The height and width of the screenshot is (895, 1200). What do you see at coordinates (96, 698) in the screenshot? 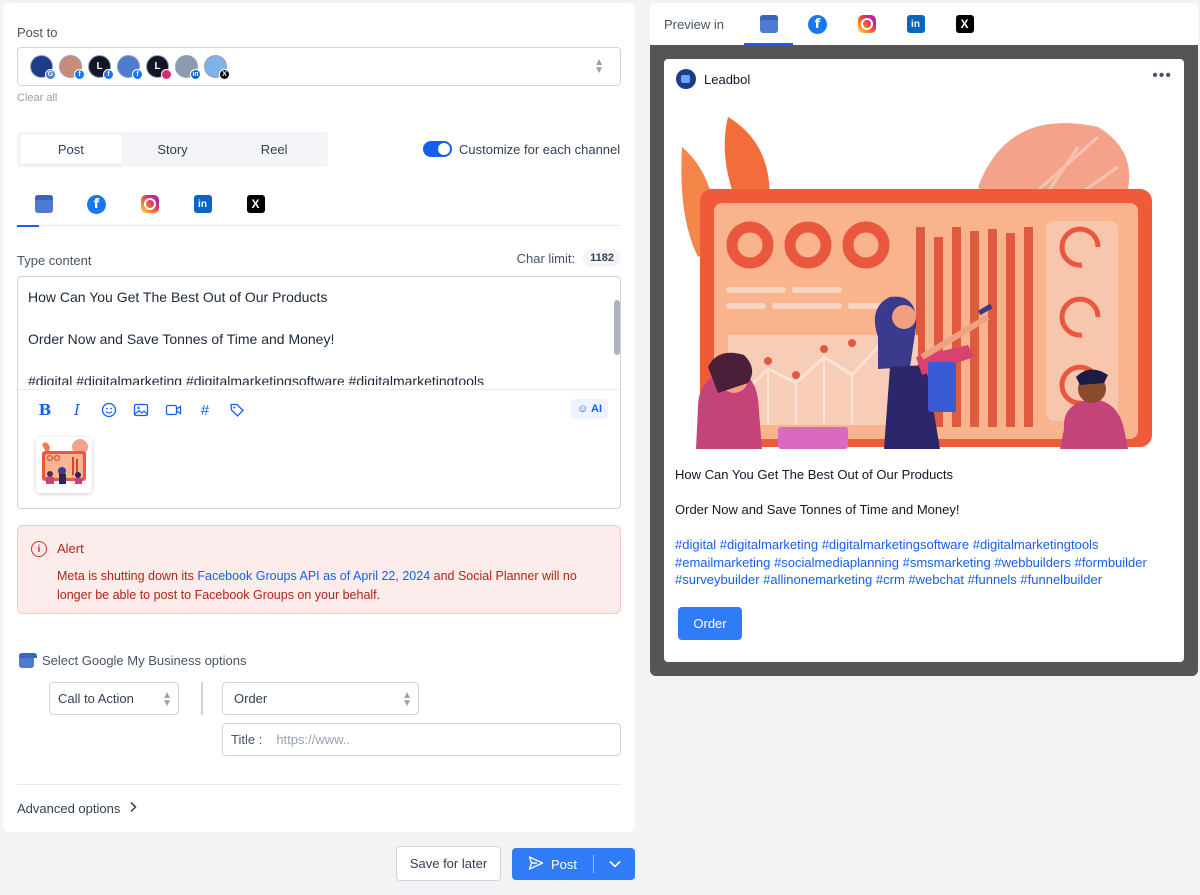
I see `cta-select-value: Call to Action` at bounding box center [96, 698].